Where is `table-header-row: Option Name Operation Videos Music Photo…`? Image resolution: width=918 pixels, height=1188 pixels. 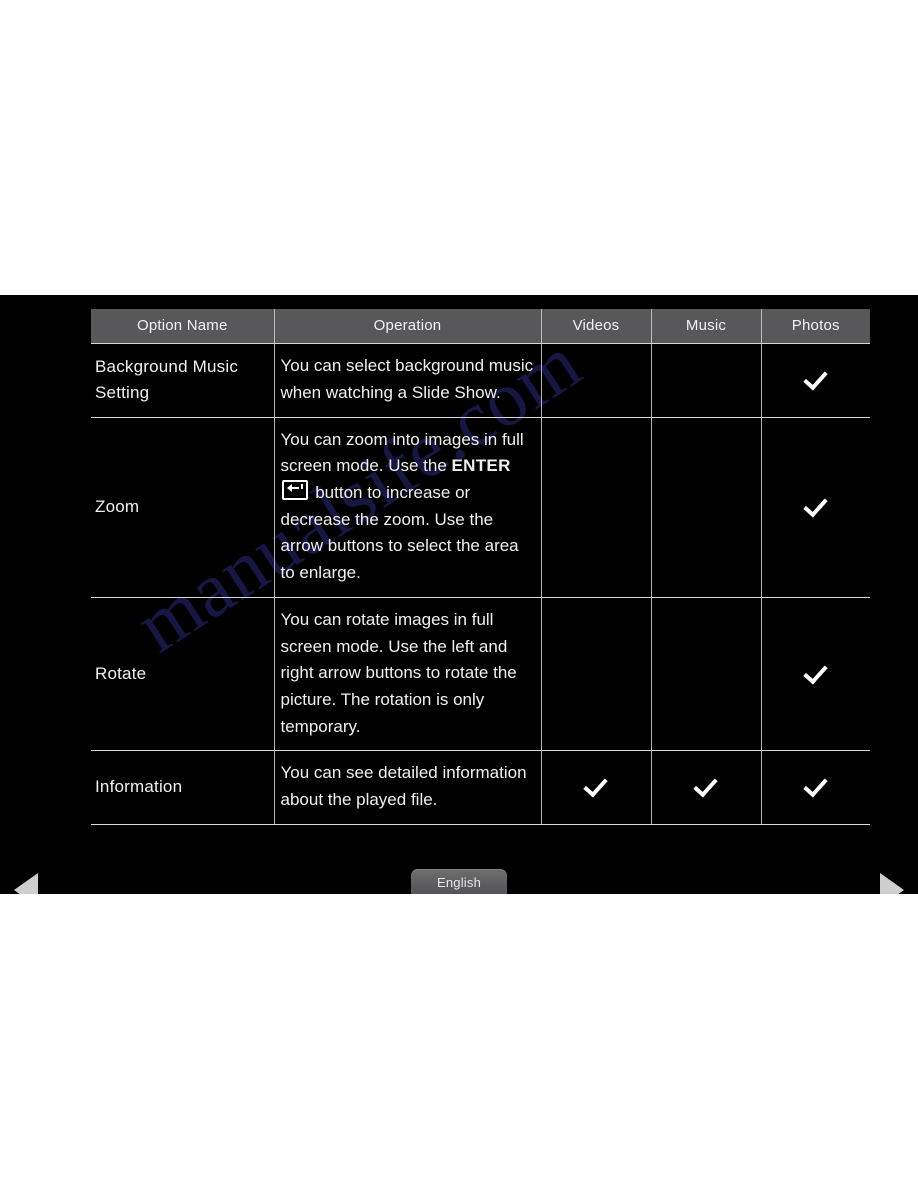
table-header-row: Option Name Operation Videos Music Photo… is located at coordinates (480, 326).